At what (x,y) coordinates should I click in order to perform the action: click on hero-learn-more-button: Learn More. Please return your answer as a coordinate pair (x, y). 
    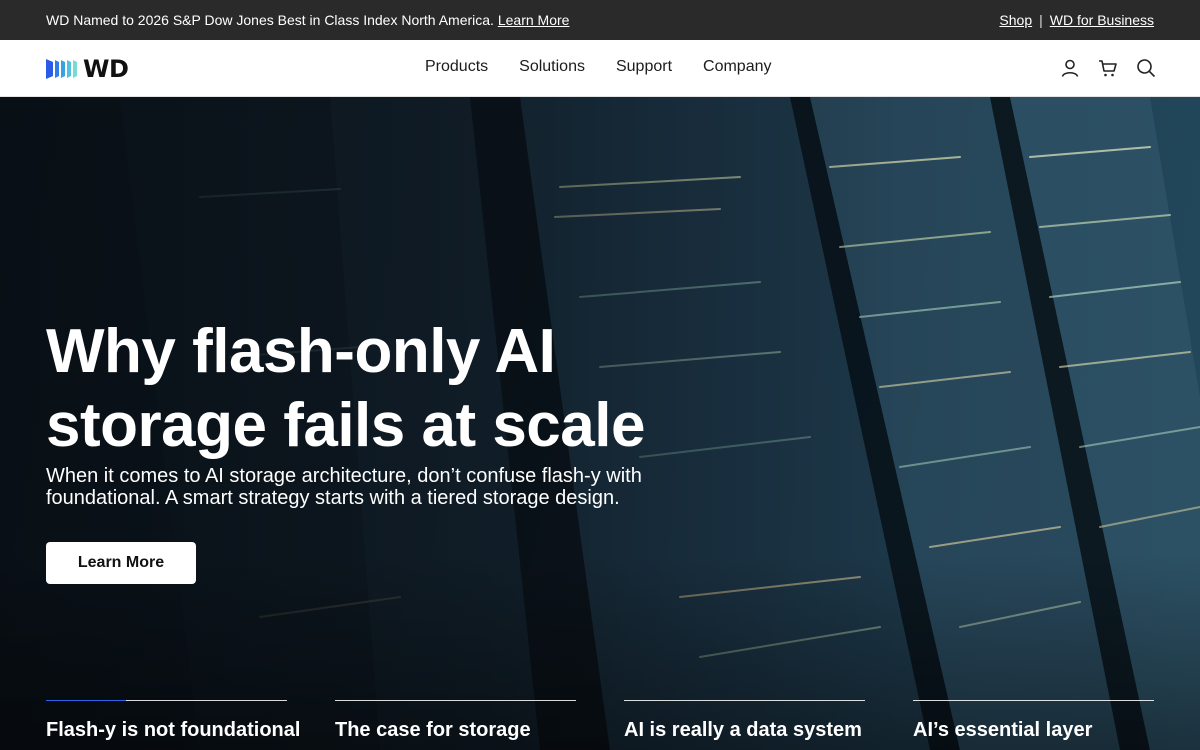
    Looking at the image, I should click on (121, 563).